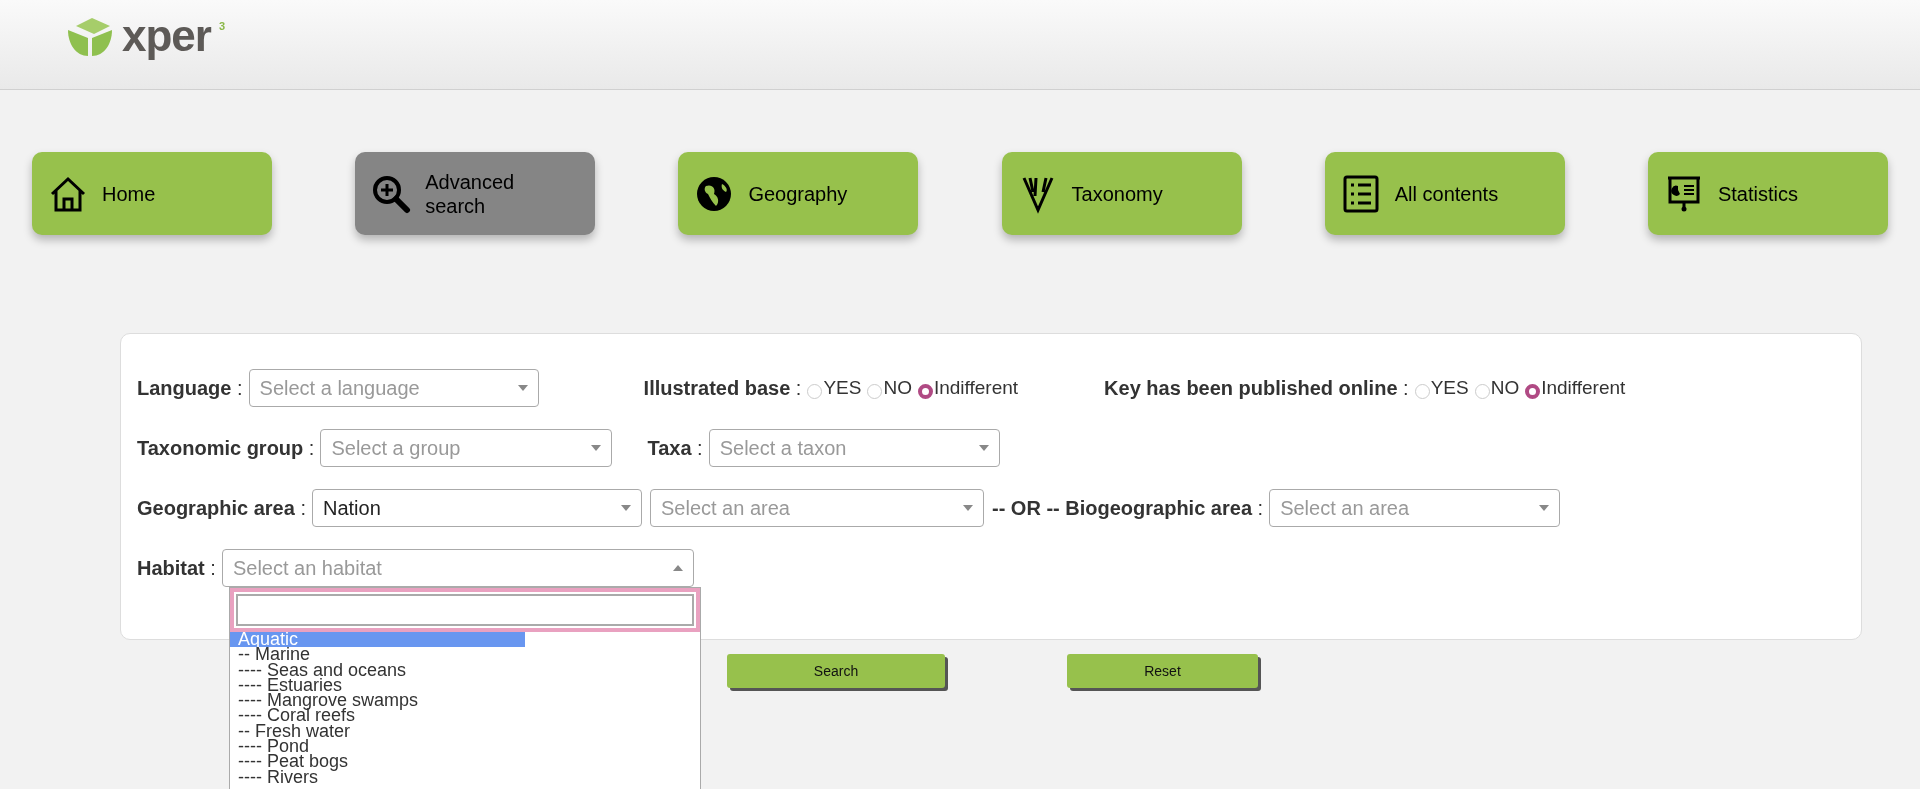 This screenshot has width=1920, height=789. What do you see at coordinates (675, 448) in the screenshot?
I see `field-label: Taxa :` at bounding box center [675, 448].